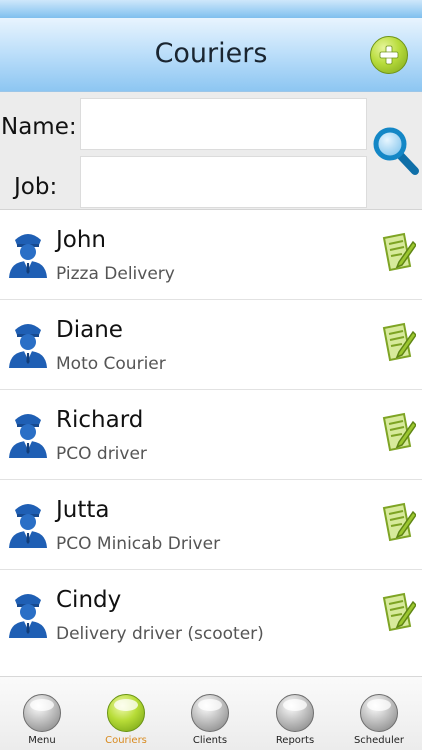 The width and height of the screenshot is (422, 750). What do you see at coordinates (211, 9) in the screenshot?
I see `status-strip` at bounding box center [211, 9].